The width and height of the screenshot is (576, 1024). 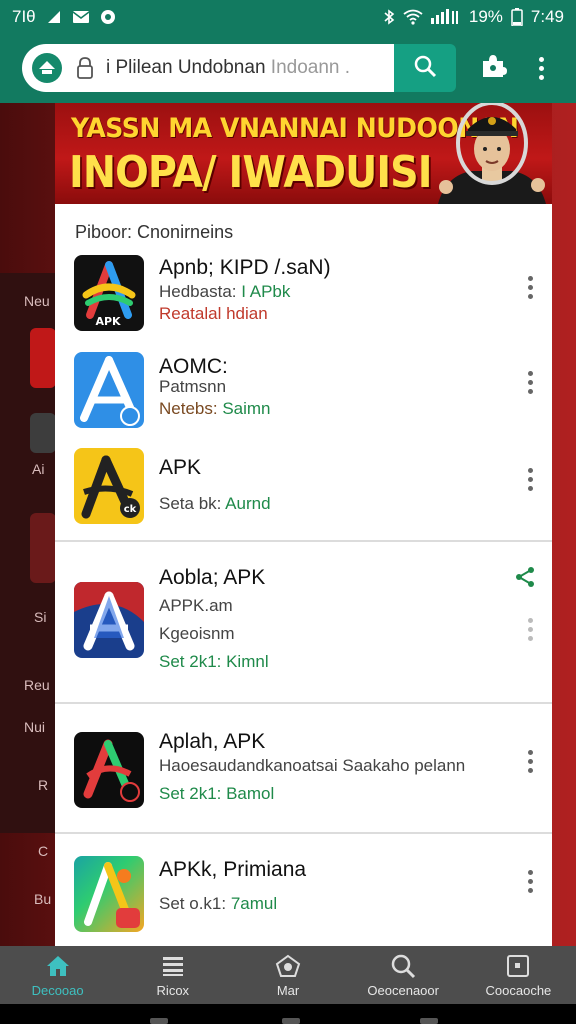 I want to click on item-status: Reatalal hdian, so click(x=213, y=313).